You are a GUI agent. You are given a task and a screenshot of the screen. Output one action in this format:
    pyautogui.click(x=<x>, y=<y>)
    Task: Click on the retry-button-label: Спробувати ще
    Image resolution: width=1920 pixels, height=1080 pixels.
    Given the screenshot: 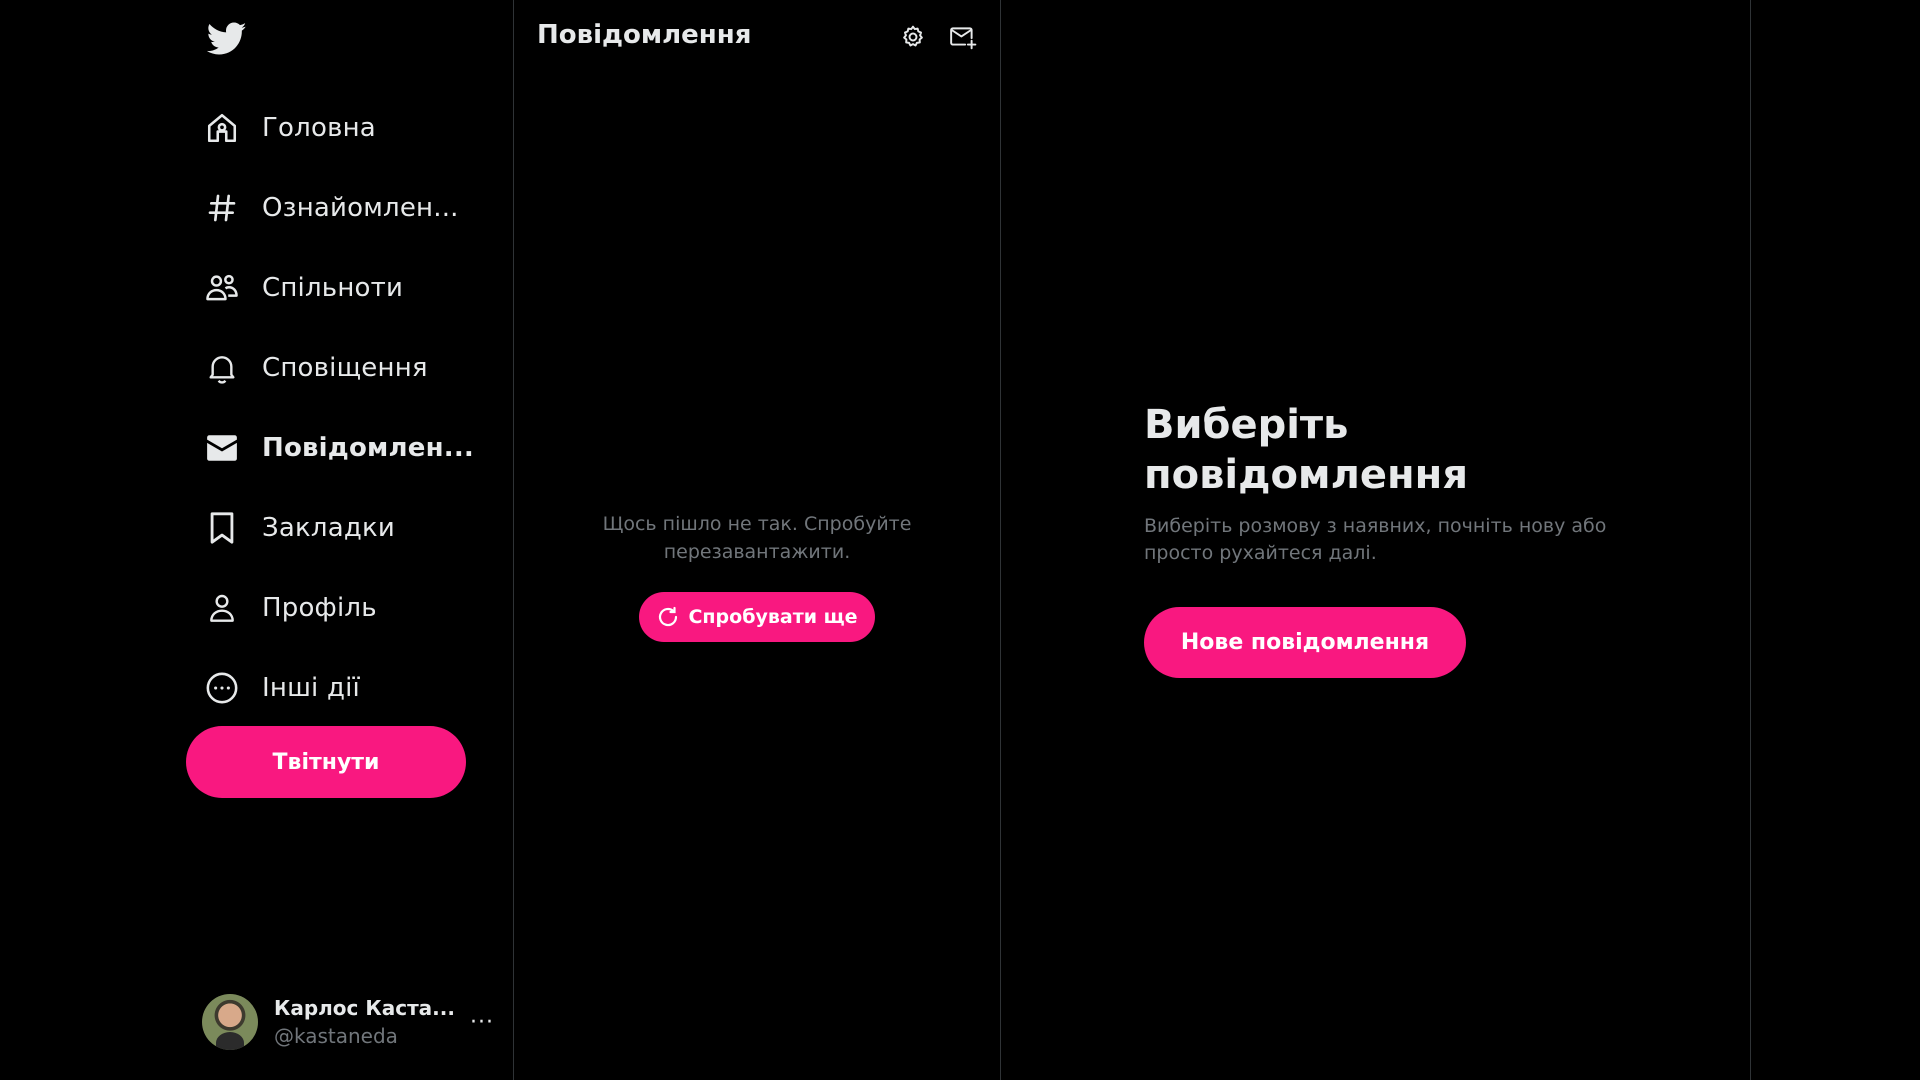 What is the action you would take?
    pyautogui.click(x=773, y=617)
    